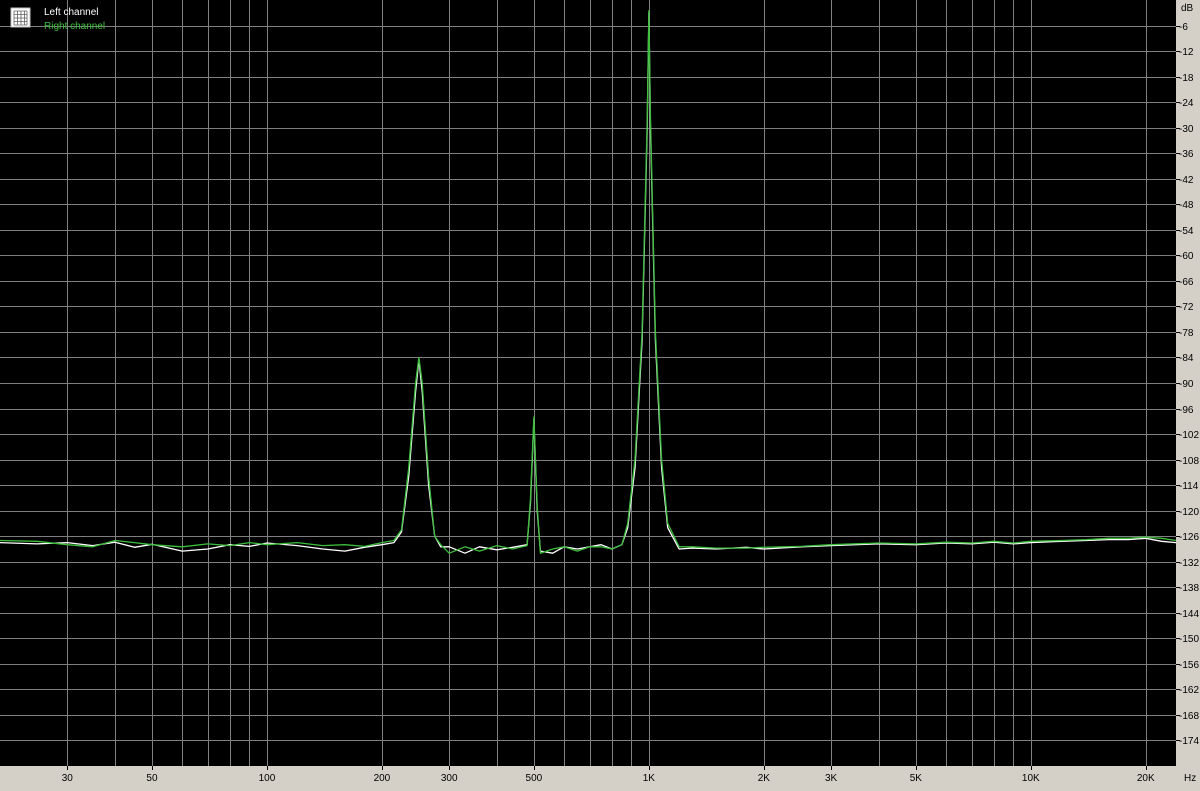 Image resolution: width=1200 pixels, height=791 pixels. Describe the element at coordinates (1189, 639) in the screenshot. I see `y-tick-label: -150` at that location.